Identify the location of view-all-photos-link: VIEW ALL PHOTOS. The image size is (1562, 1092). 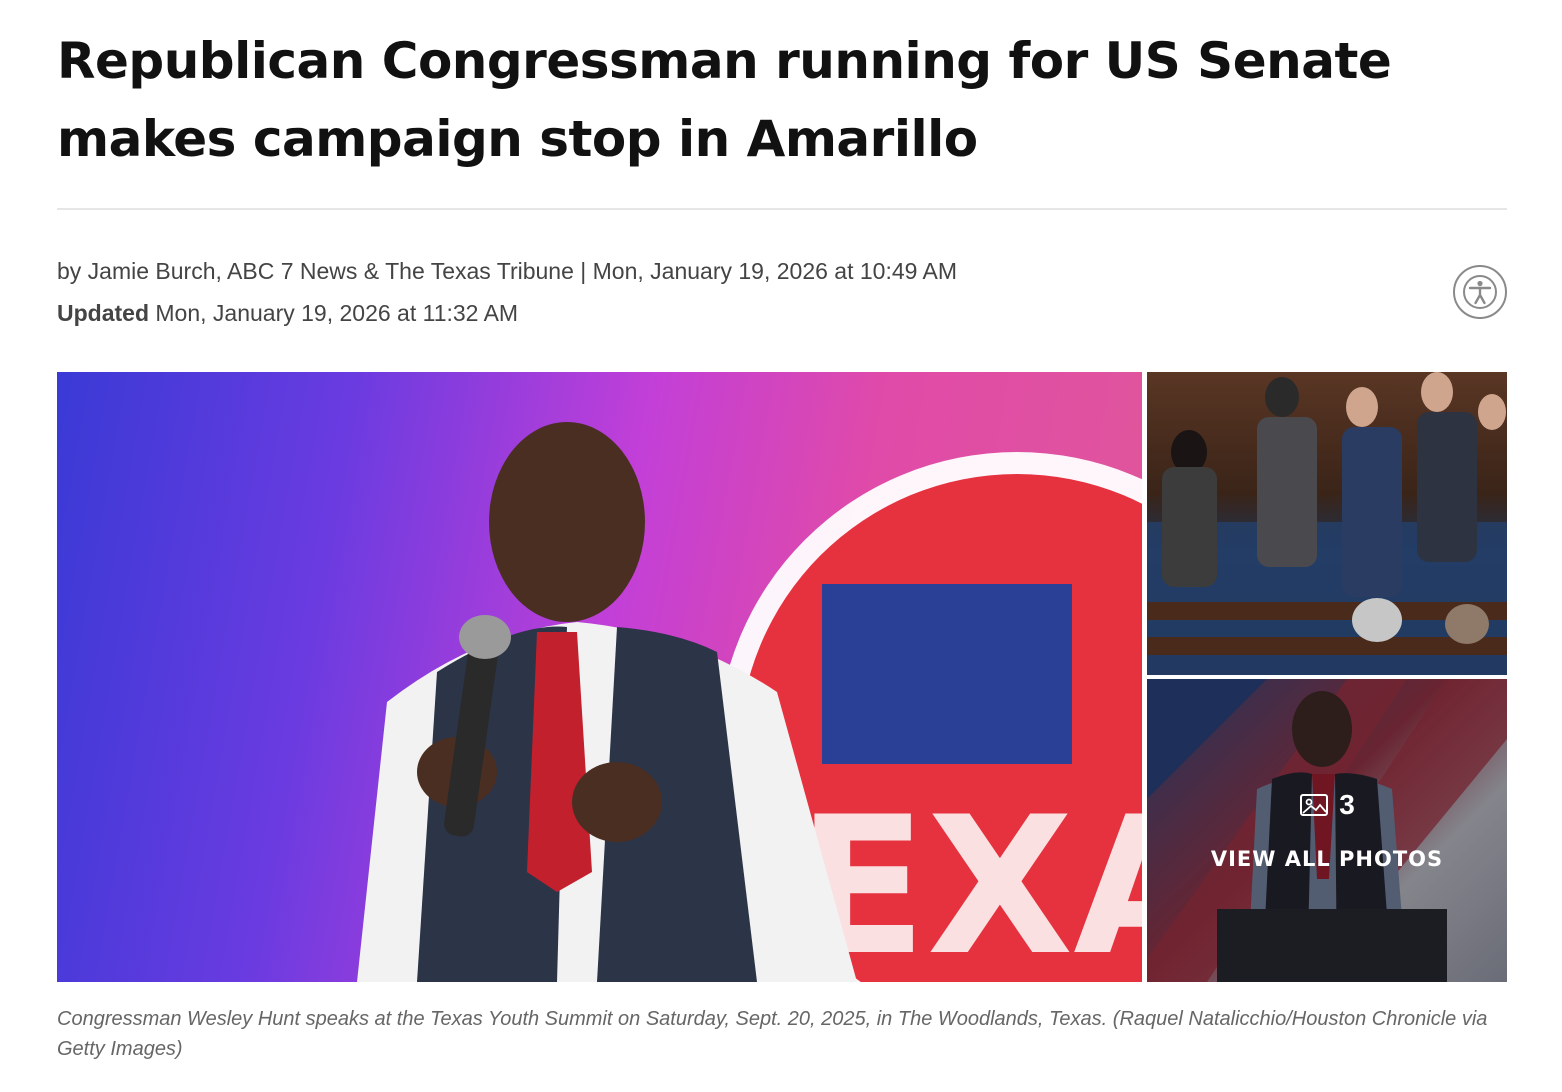
(1327, 859).